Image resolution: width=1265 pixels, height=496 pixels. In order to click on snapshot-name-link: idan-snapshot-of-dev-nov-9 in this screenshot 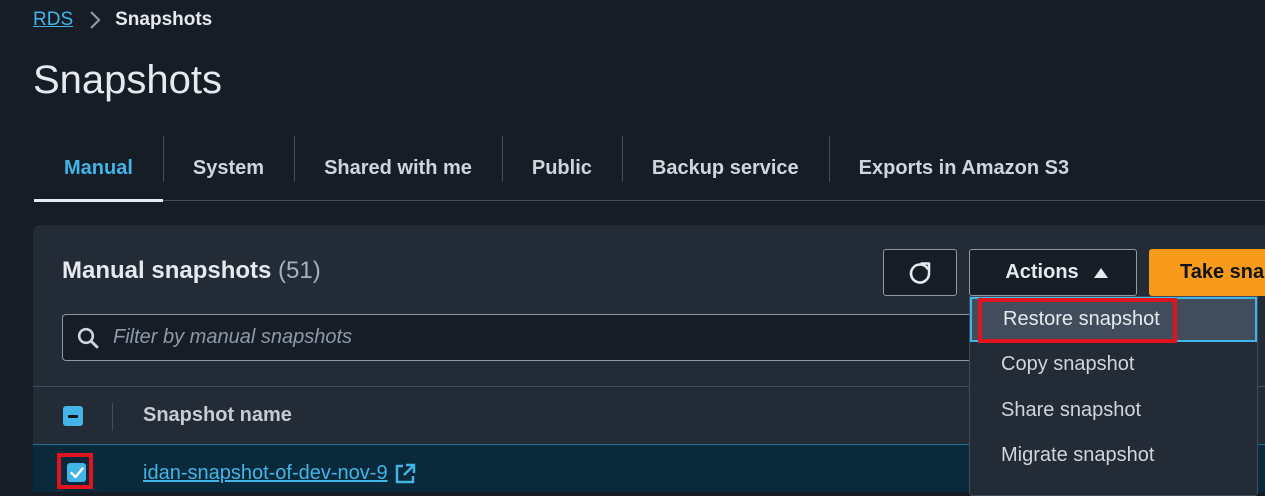, I will do `click(279, 473)`.